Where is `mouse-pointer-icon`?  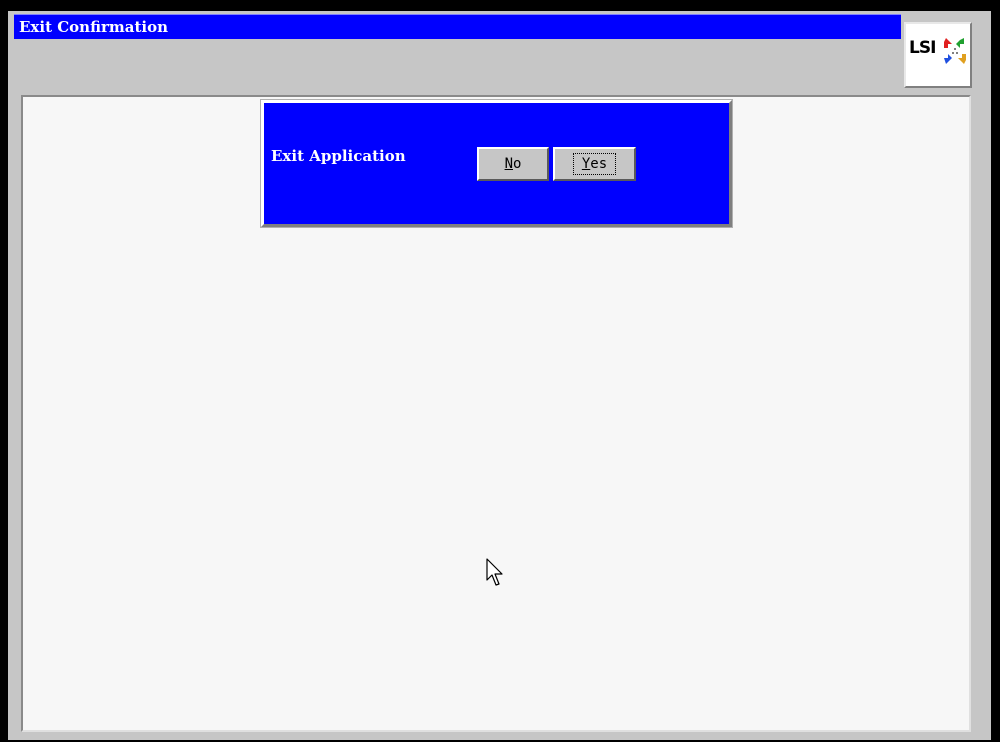 mouse-pointer-icon is located at coordinates (494, 572).